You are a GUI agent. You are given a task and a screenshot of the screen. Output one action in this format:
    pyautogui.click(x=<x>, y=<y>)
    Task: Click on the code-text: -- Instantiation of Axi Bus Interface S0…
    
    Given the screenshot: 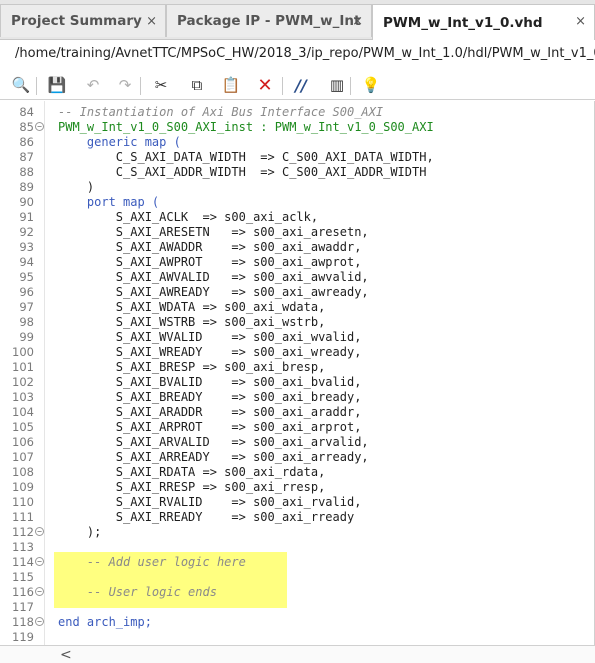 What is the action you would take?
    pyautogui.click(x=221, y=112)
    